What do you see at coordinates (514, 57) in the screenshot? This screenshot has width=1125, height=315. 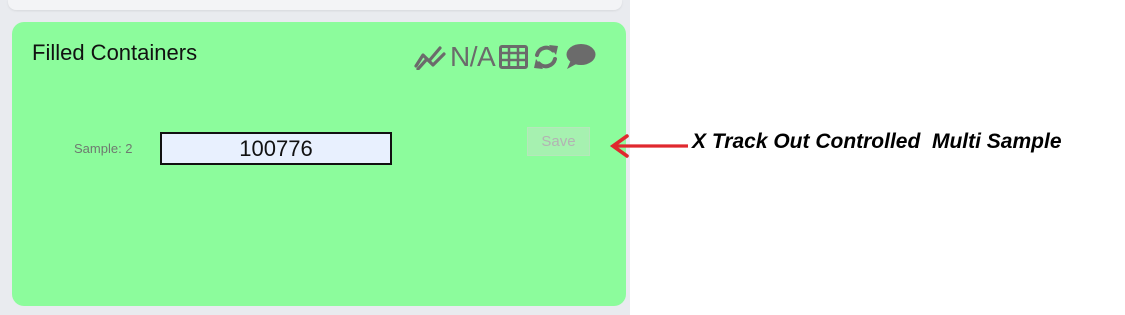 I see `table-icon` at bounding box center [514, 57].